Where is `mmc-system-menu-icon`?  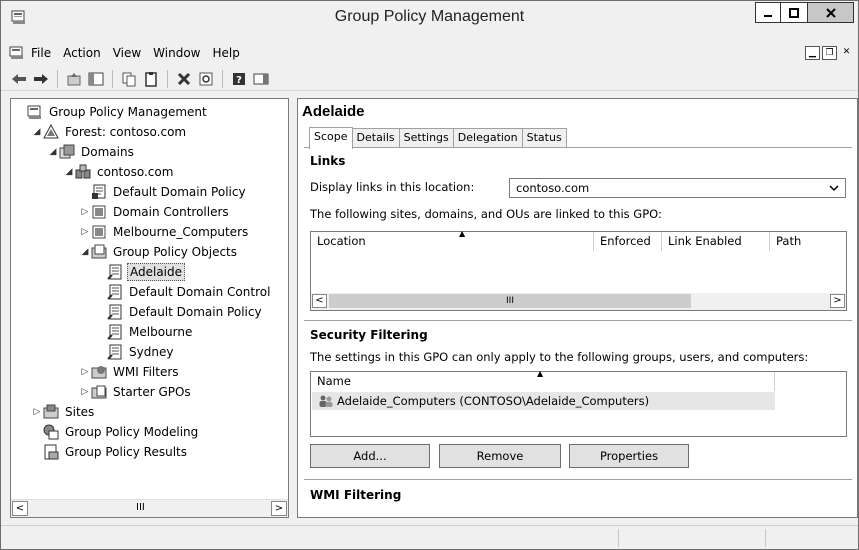
mmc-system-menu-icon is located at coordinates (17, 53).